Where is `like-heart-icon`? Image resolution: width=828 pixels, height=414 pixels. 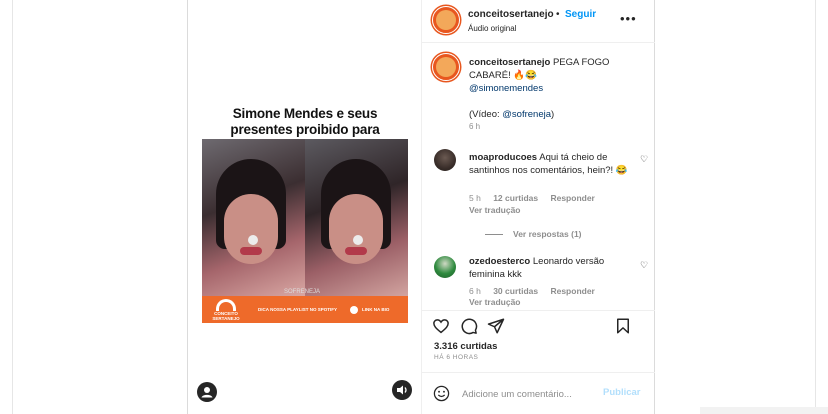
like-heart-icon is located at coordinates (441, 326).